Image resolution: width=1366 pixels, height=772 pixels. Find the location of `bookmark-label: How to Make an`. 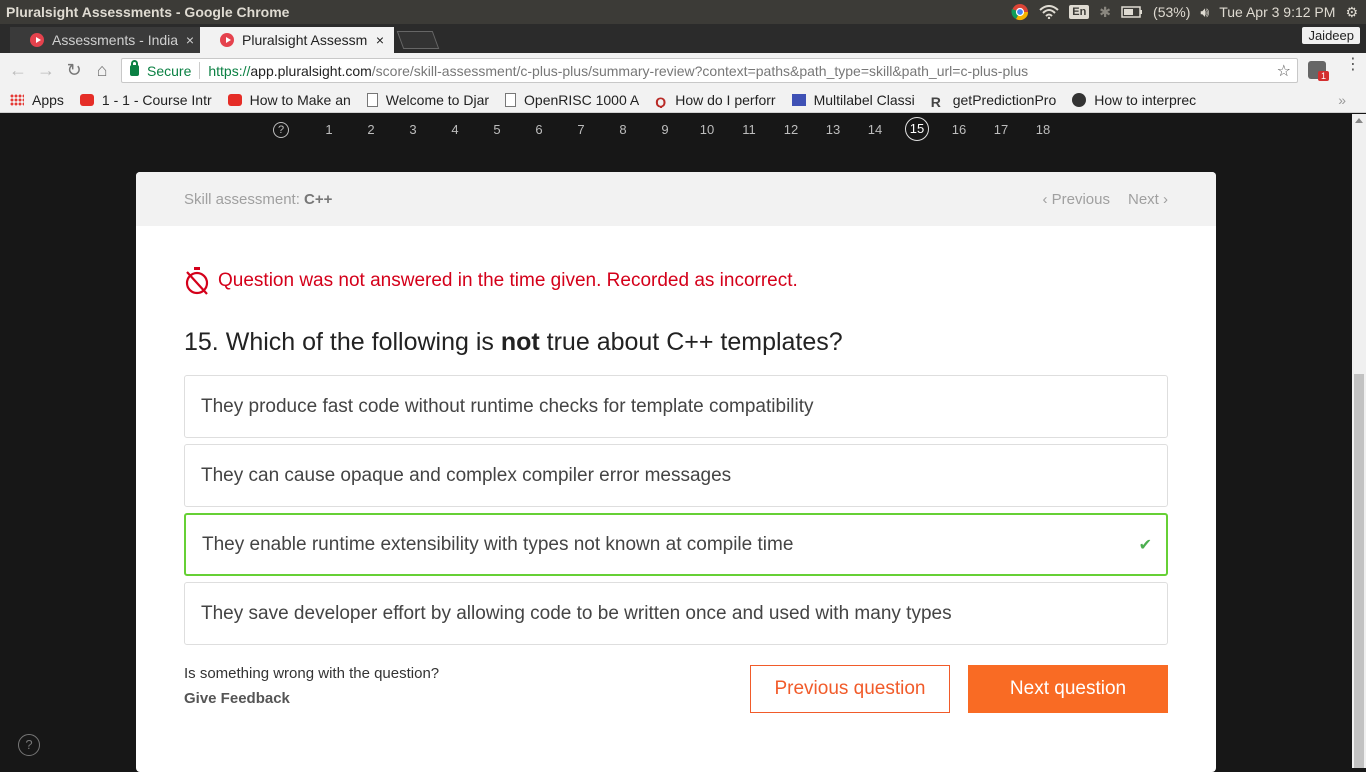

bookmark-label: How to Make an is located at coordinates (300, 100).